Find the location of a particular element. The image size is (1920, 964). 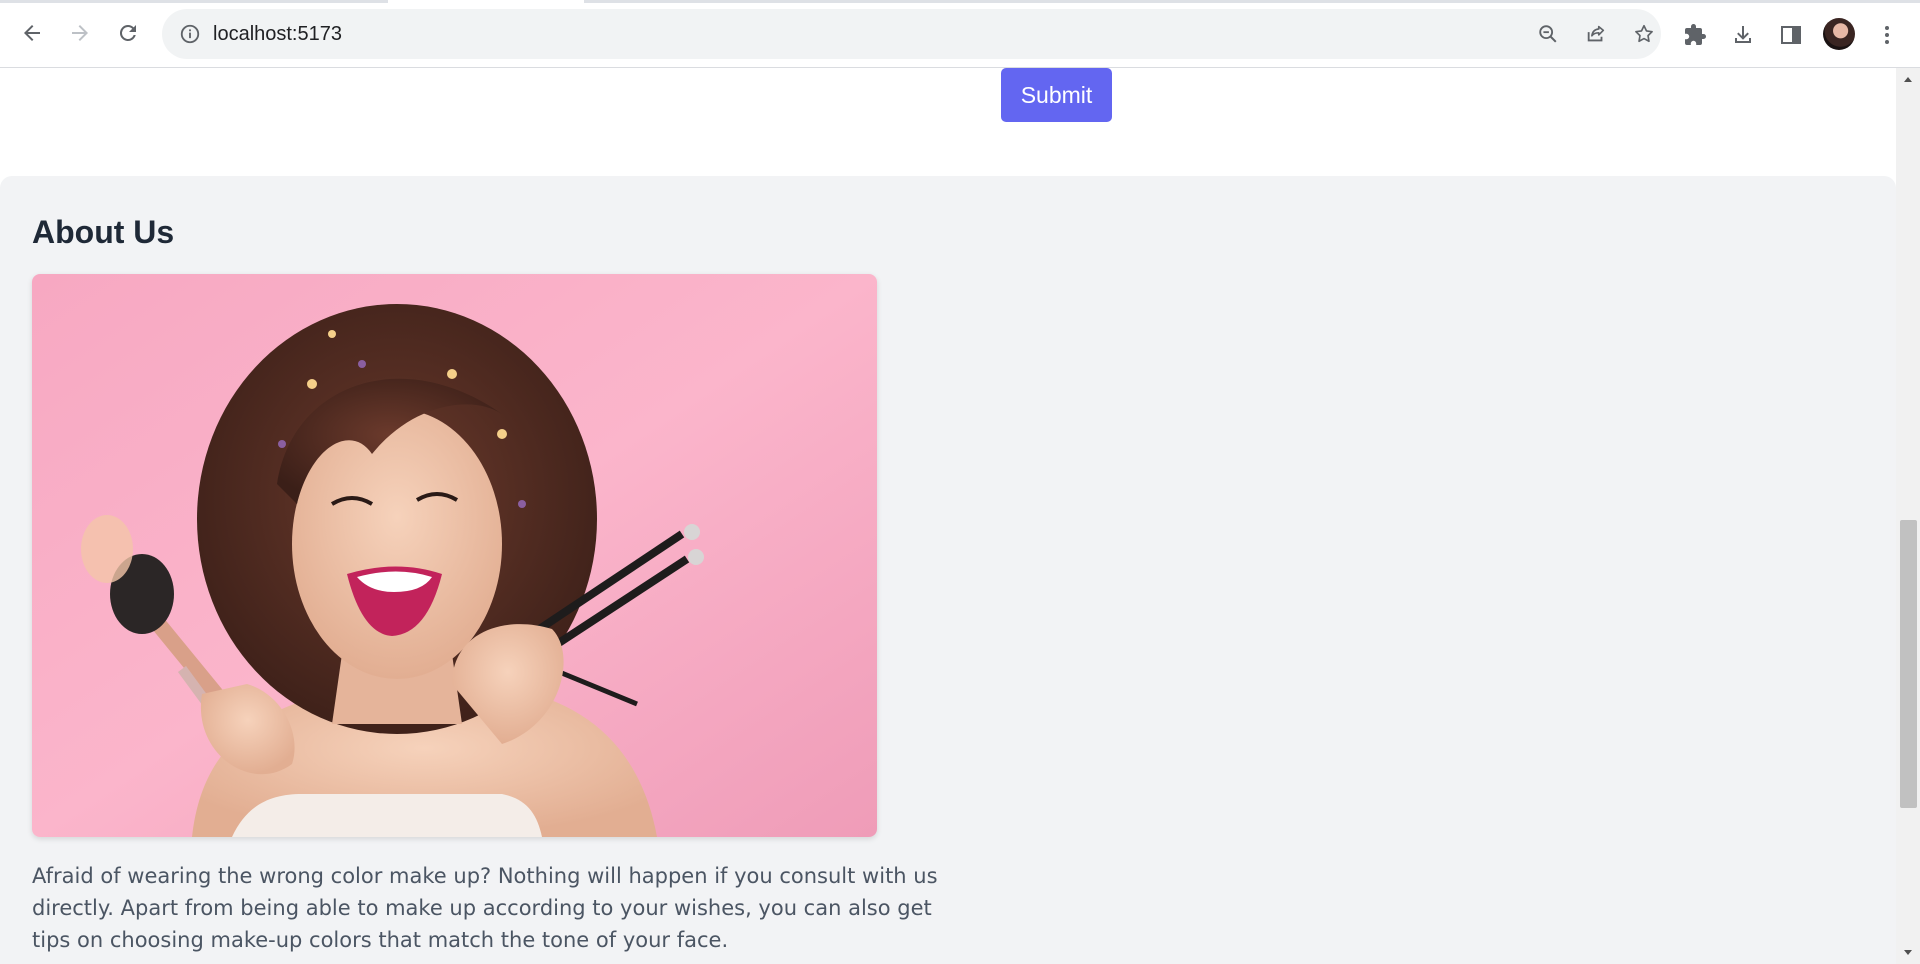

back-button is located at coordinates (32, 33).